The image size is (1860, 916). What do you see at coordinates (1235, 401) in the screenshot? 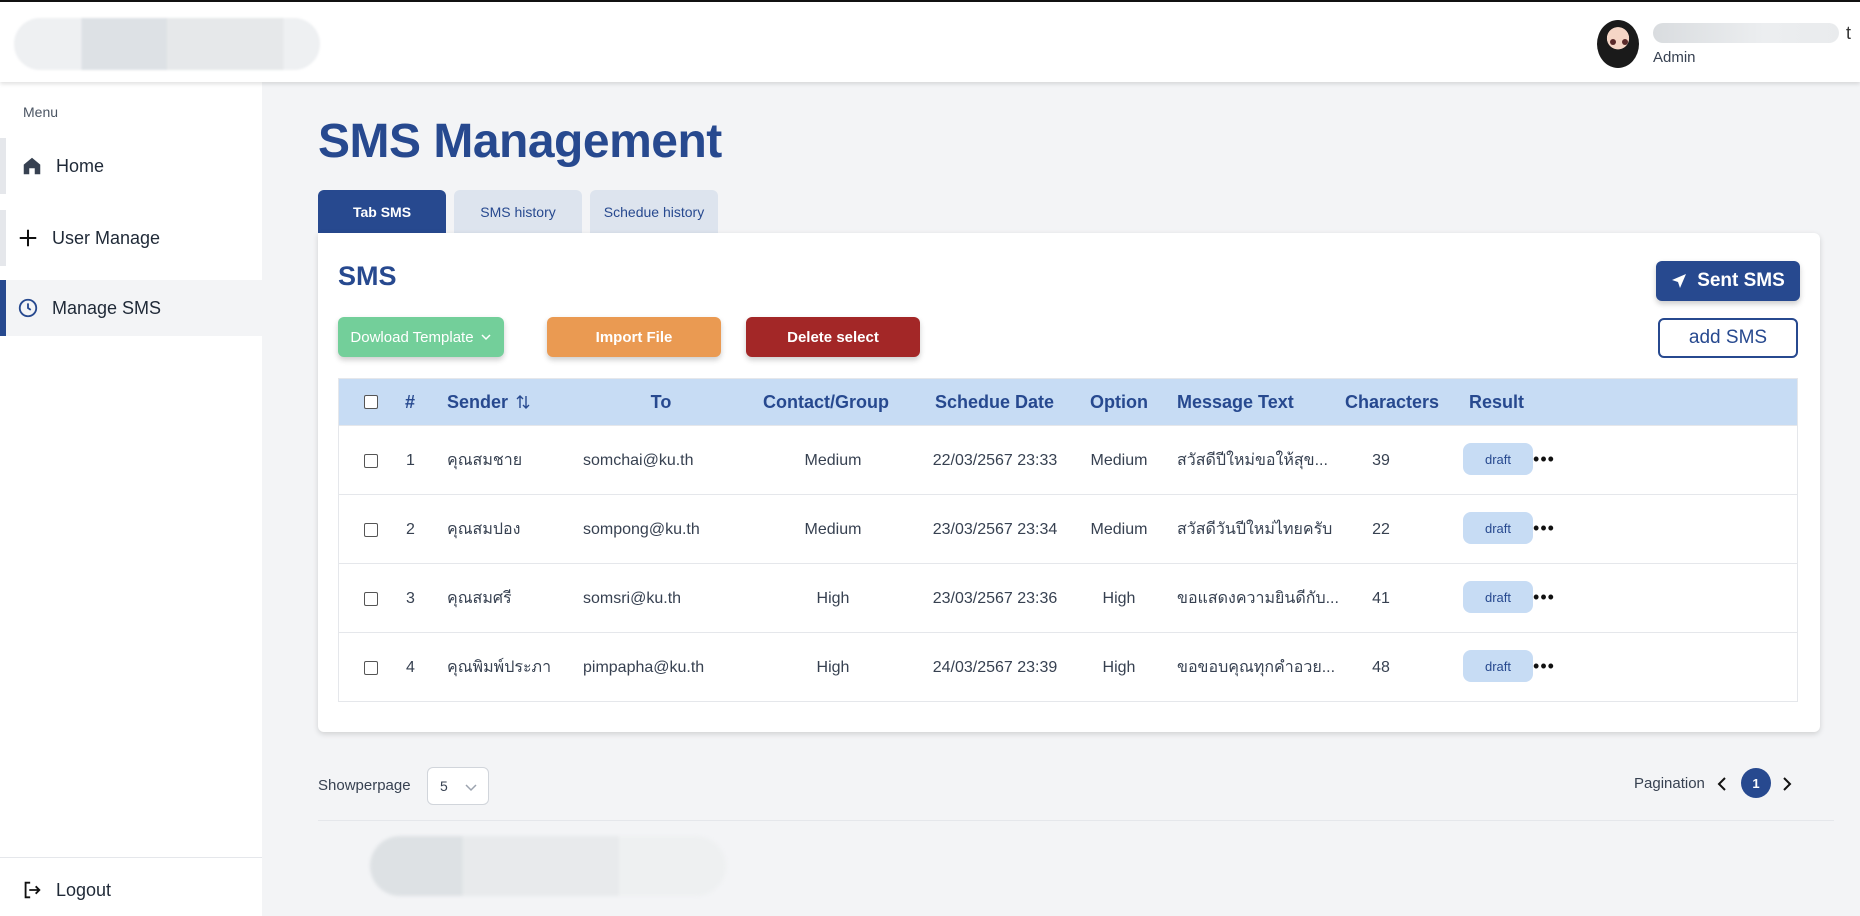
I see `column-header-message-text: Message Text` at bounding box center [1235, 401].